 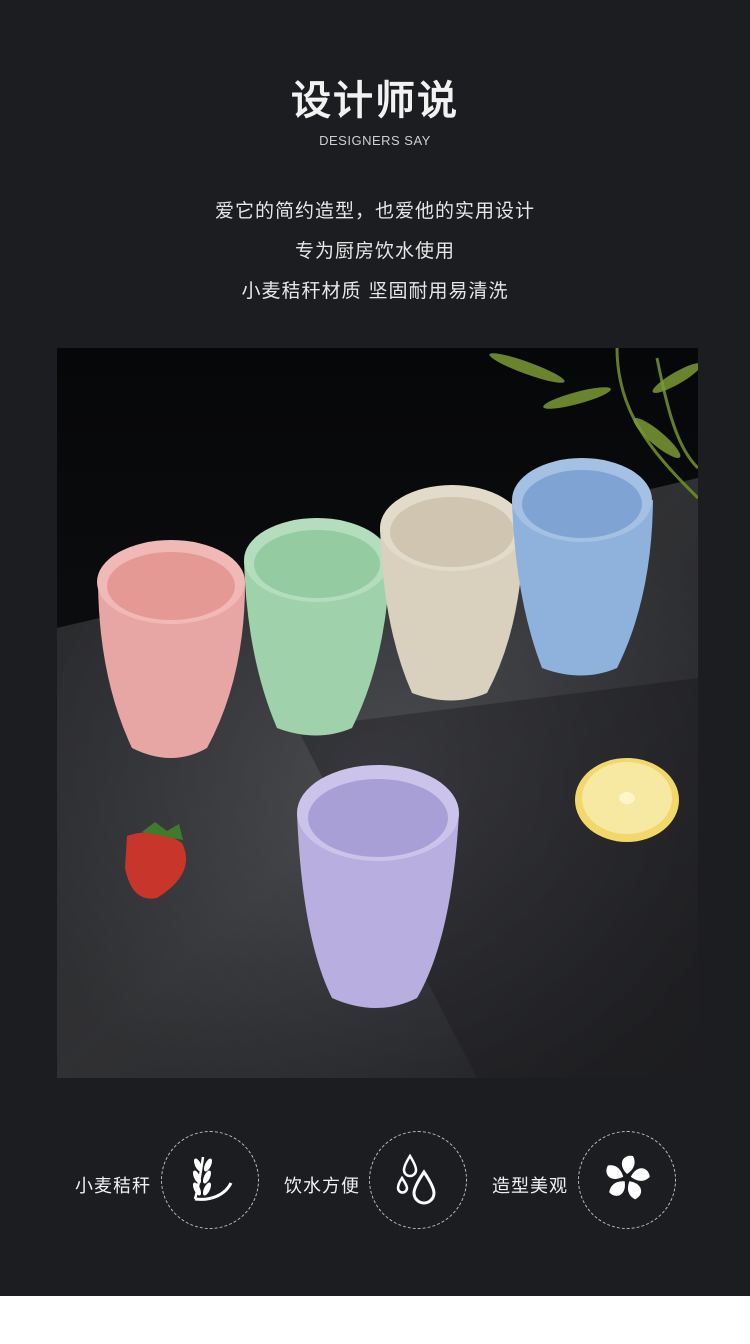 I want to click on feature-label-water: 饮水方便, so click(x=322, y=1186).